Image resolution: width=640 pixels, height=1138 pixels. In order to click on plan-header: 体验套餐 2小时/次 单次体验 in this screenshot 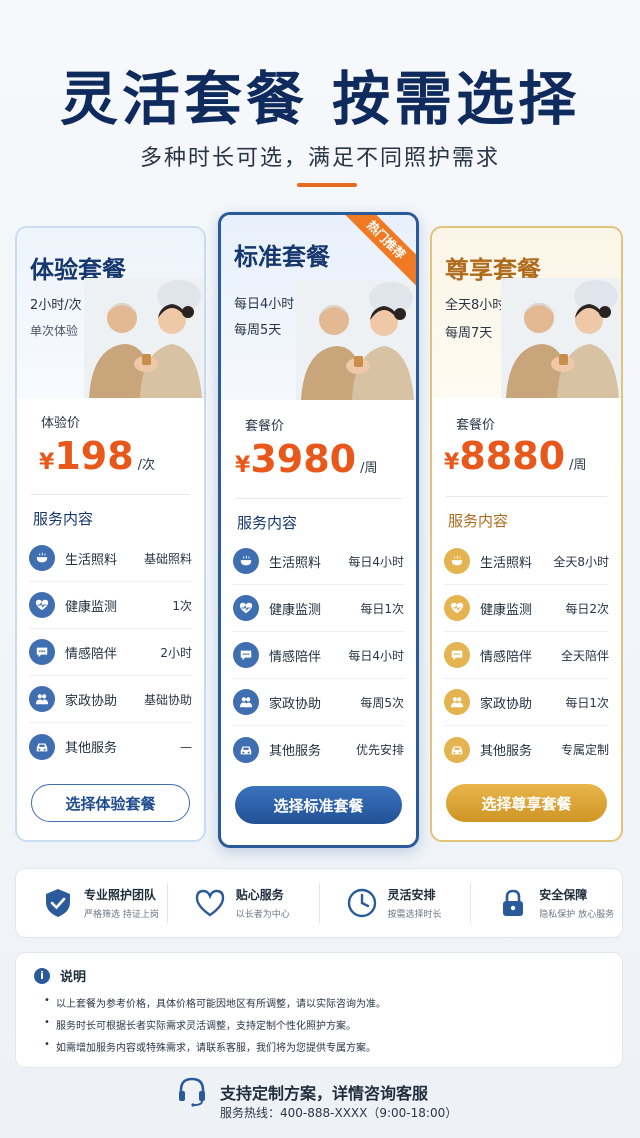, I will do `click(110, 313)`.